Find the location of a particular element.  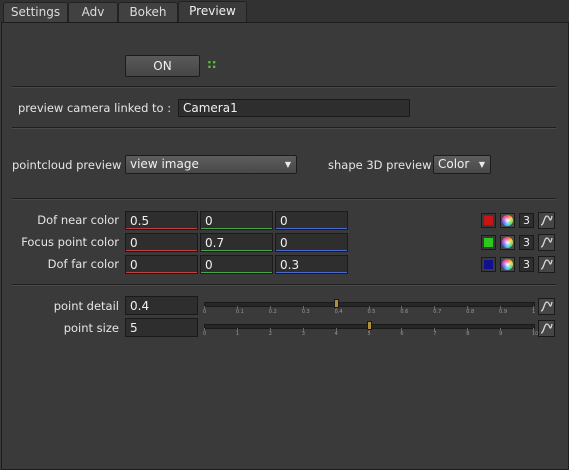

camera-field: Camera1 is located at coordinates (294, 108).